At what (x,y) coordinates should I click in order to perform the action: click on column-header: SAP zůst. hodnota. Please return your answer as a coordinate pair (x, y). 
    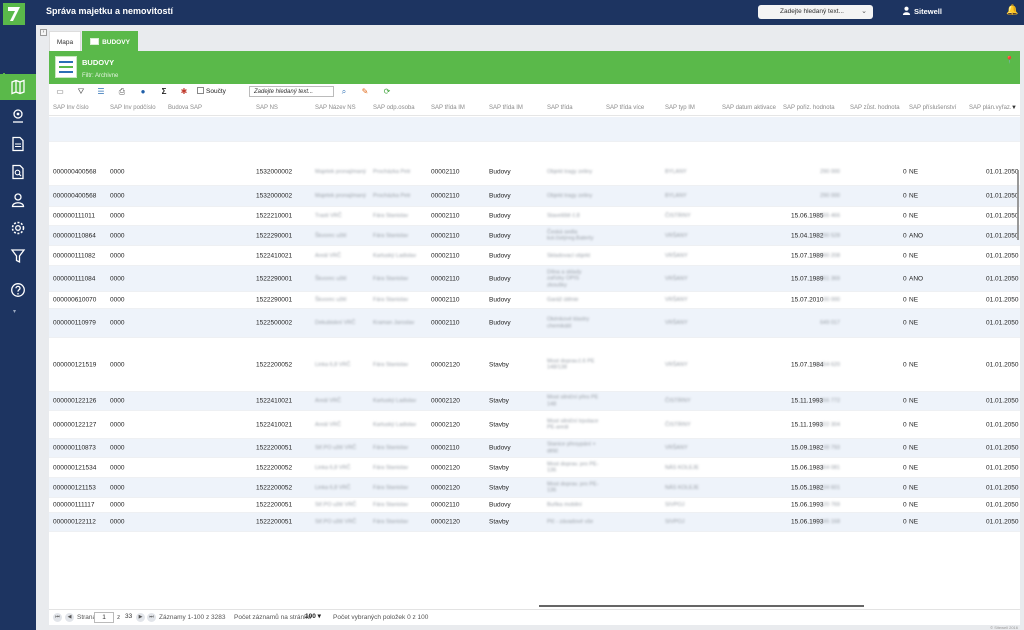
    Looking at the image, I should click on (875, 108).